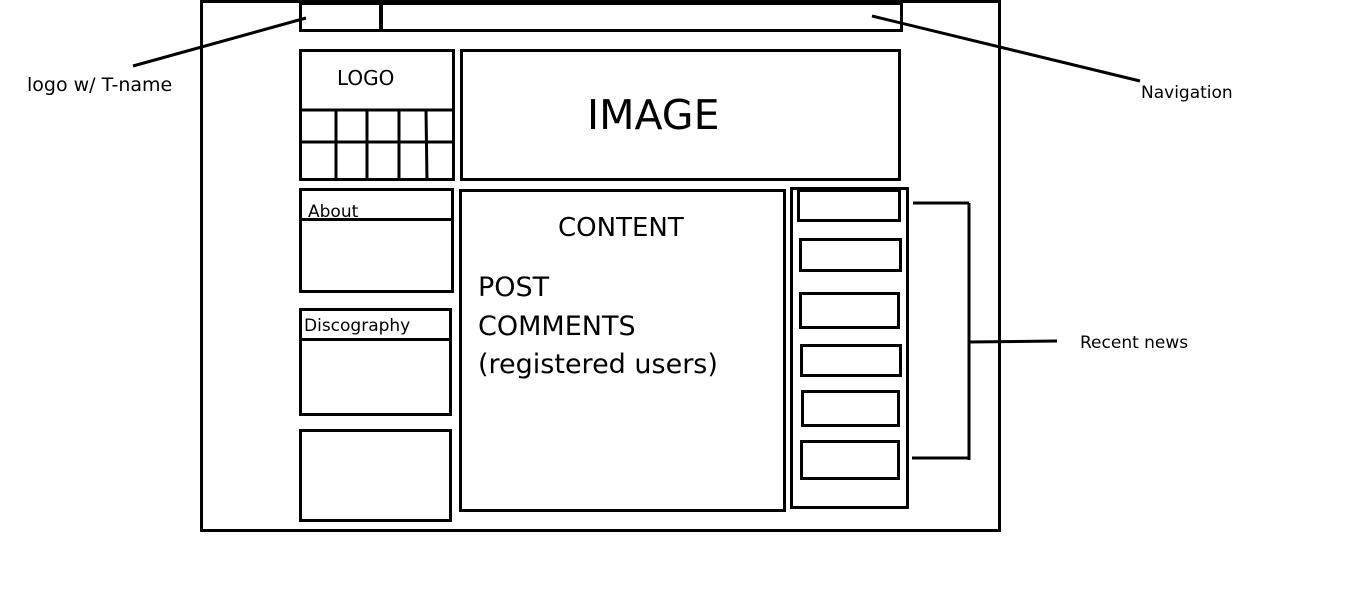 The width and height of the screenshot is (1360, 589). Describe the element at coordinates (621, 228) in the screenshot. I see `content-title: CONTENT` at that location.